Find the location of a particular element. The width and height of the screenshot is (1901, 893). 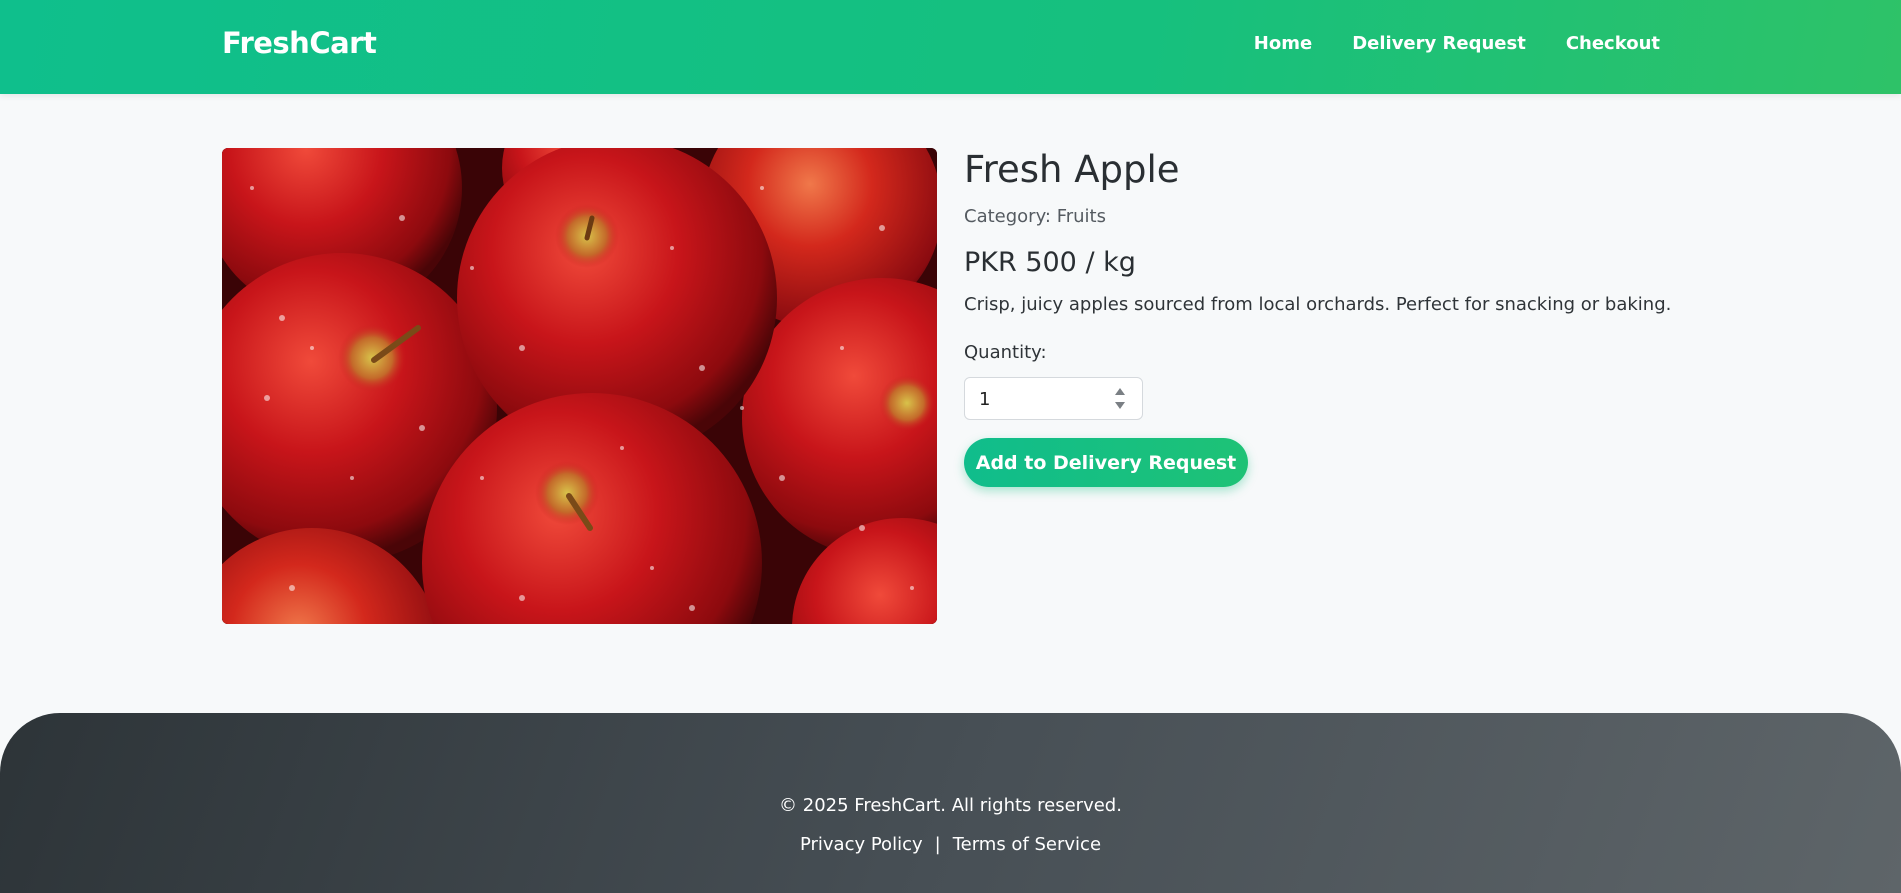

privacy-policy-link: Privacy Policy is located at coordinates (861, 844).